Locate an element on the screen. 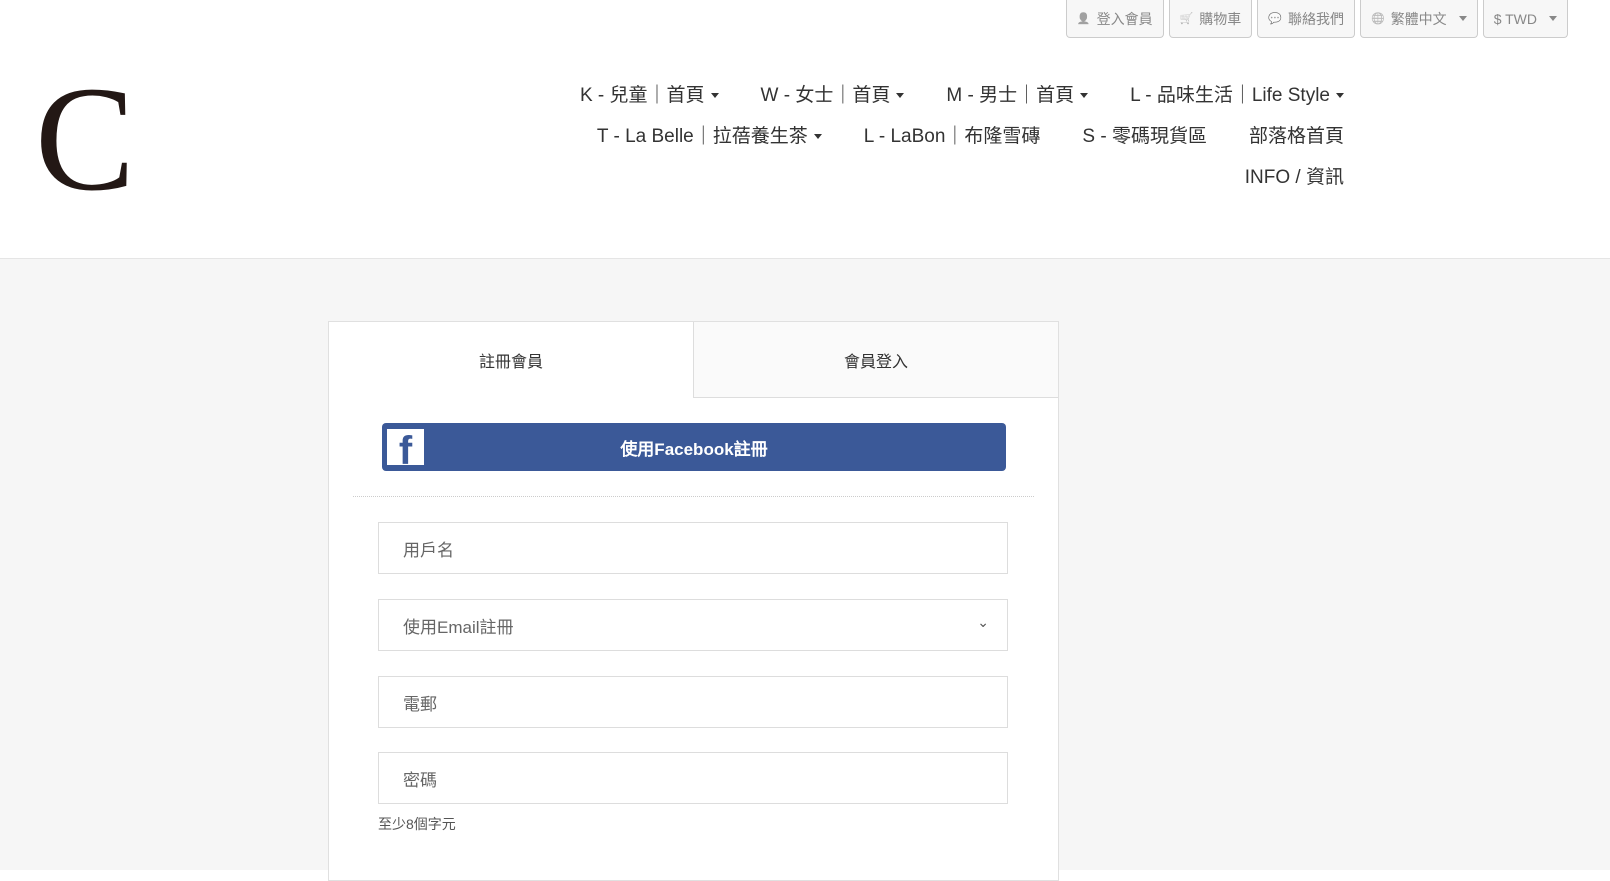 The height and width of the screenshot is (881, 1610). nav-item-label: INFO / 資訊 is located at coordinates (1294, 177).